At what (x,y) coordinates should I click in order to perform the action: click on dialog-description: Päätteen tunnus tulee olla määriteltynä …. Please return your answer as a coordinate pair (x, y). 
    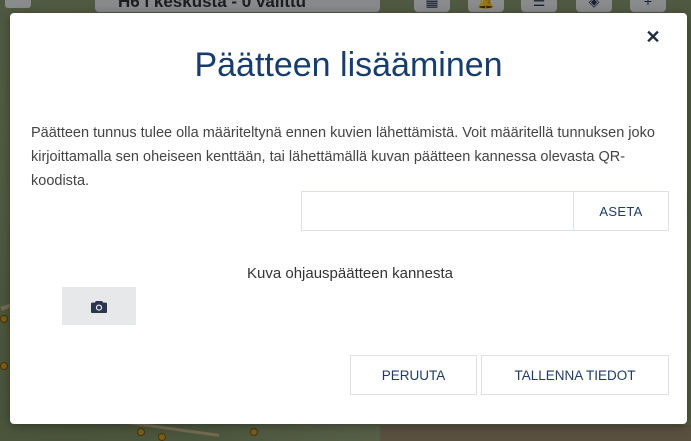
    Looking at the image, I should click on (343, 157).